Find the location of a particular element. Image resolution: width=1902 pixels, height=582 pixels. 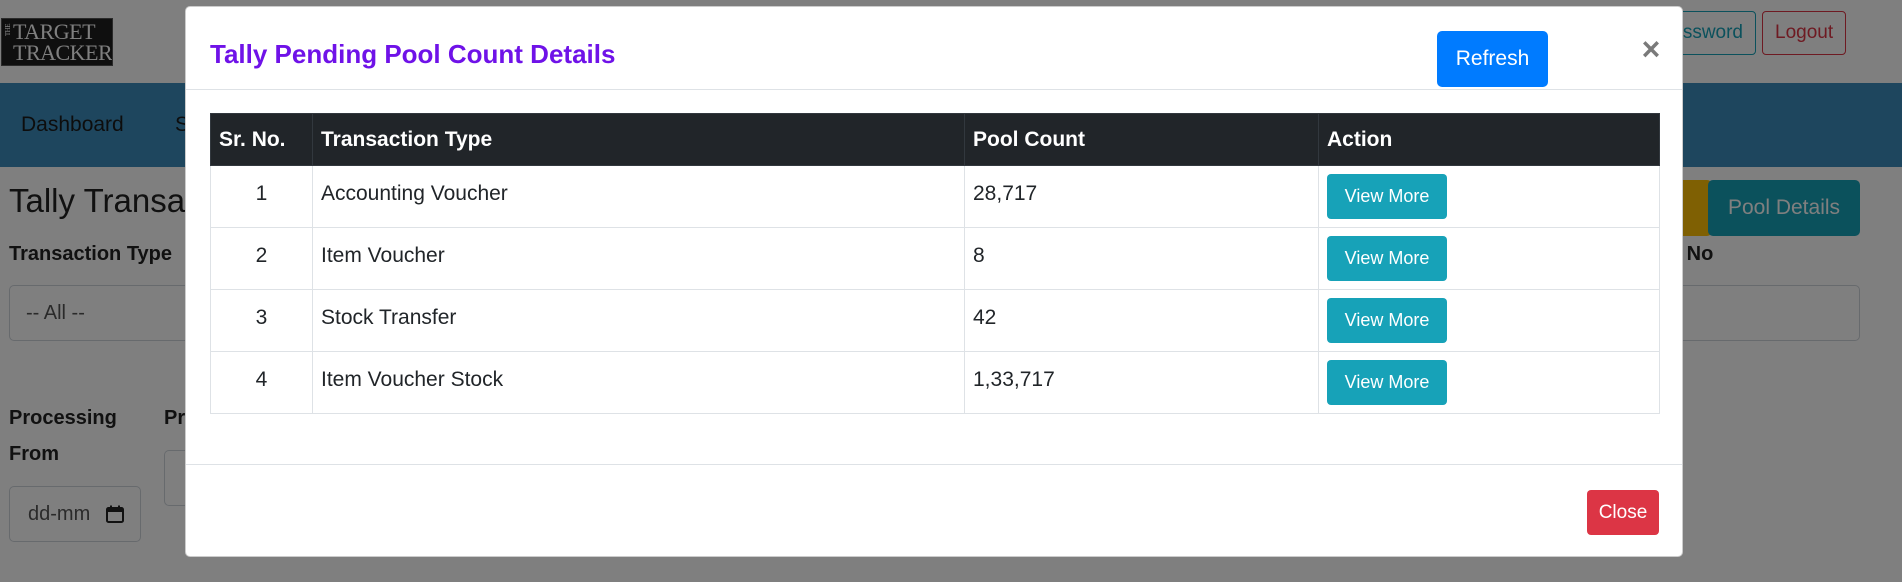

transaction-type-value: Item Voucher Stock is located at coordinates (412, 379).